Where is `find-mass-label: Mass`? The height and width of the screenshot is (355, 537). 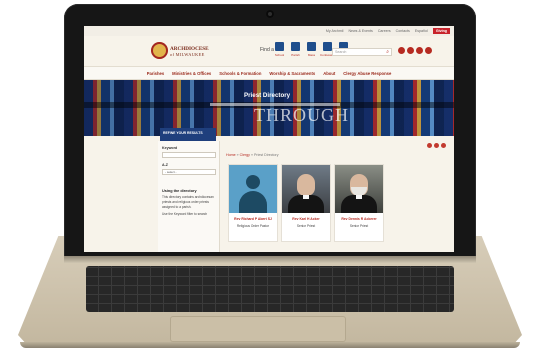
find-mass-label: Mass is located at coordinates (311, 55).